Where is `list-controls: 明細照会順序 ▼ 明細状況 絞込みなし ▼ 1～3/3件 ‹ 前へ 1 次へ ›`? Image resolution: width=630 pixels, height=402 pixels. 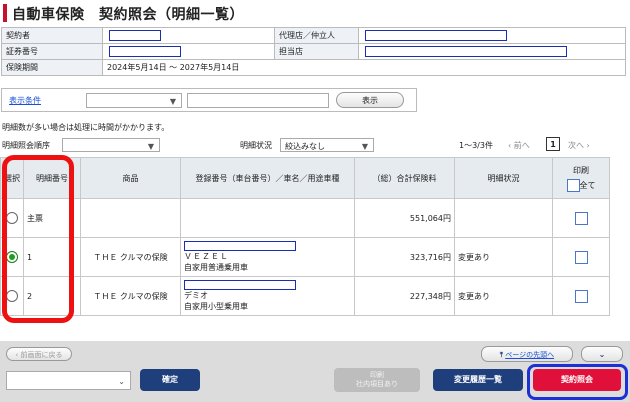 list-controls: 明細照会順序 ▼ 明細状況 絞込みなし ▼ 1～3/3件 ‹ 前へ 1 次へ › is located at coordinates (315, 146).